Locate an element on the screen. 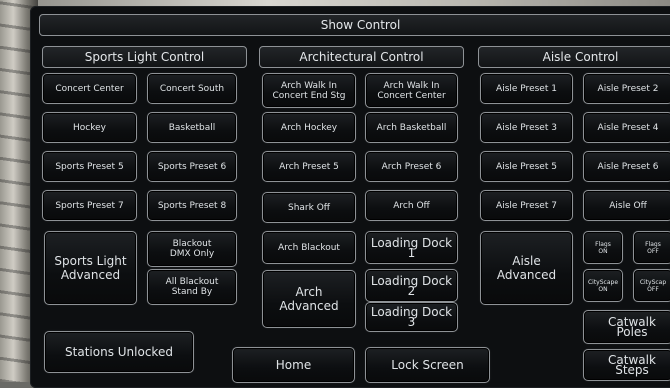 The width and height of the screenshot is (670, 388). arch-blackout-button: Arch Blackout is located at coordinates (309, 247).